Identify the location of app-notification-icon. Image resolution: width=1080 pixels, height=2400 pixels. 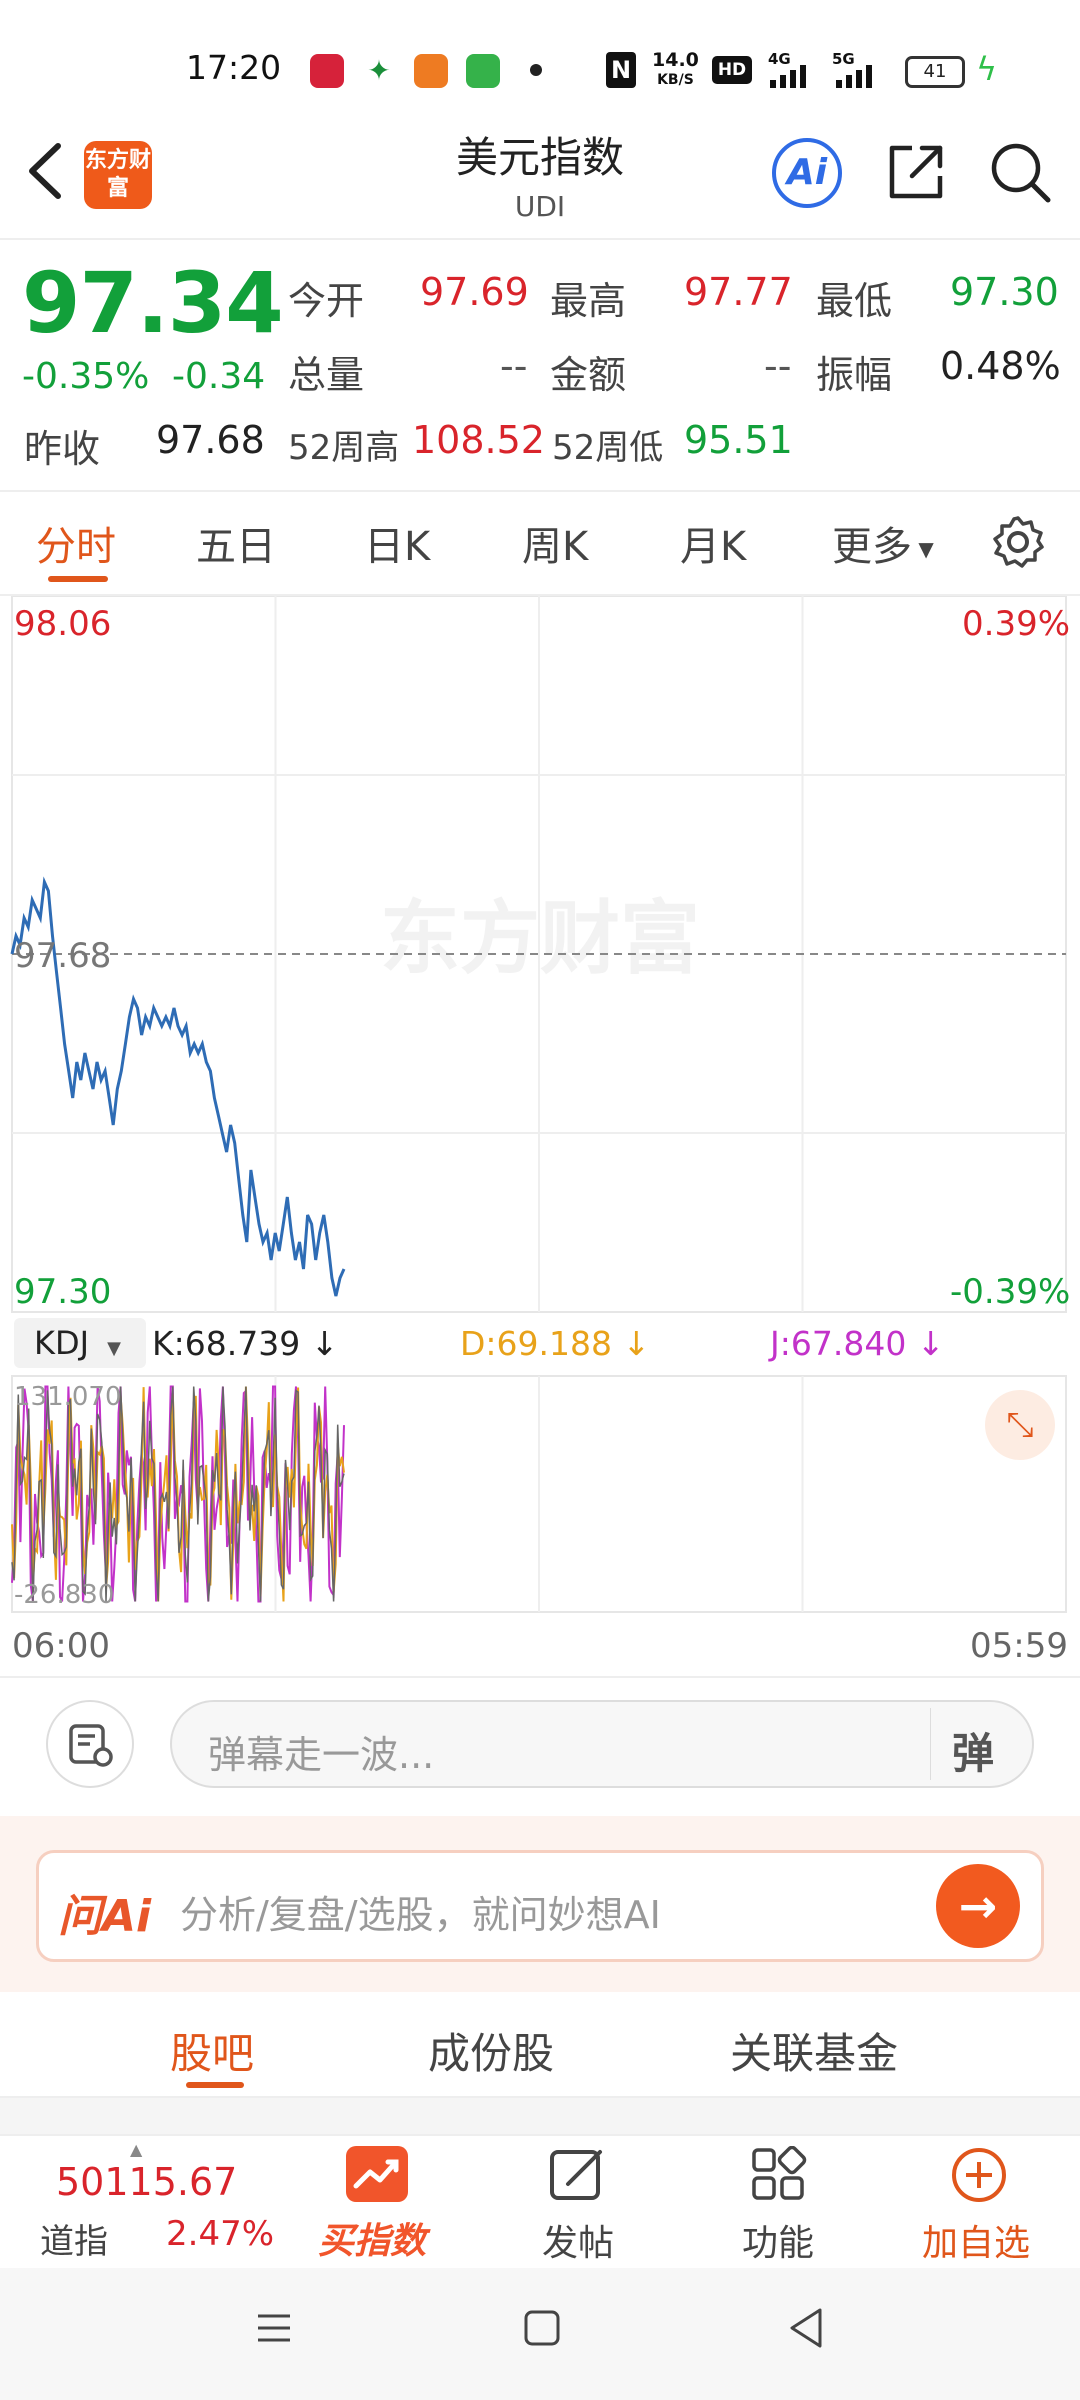
(327, 71).